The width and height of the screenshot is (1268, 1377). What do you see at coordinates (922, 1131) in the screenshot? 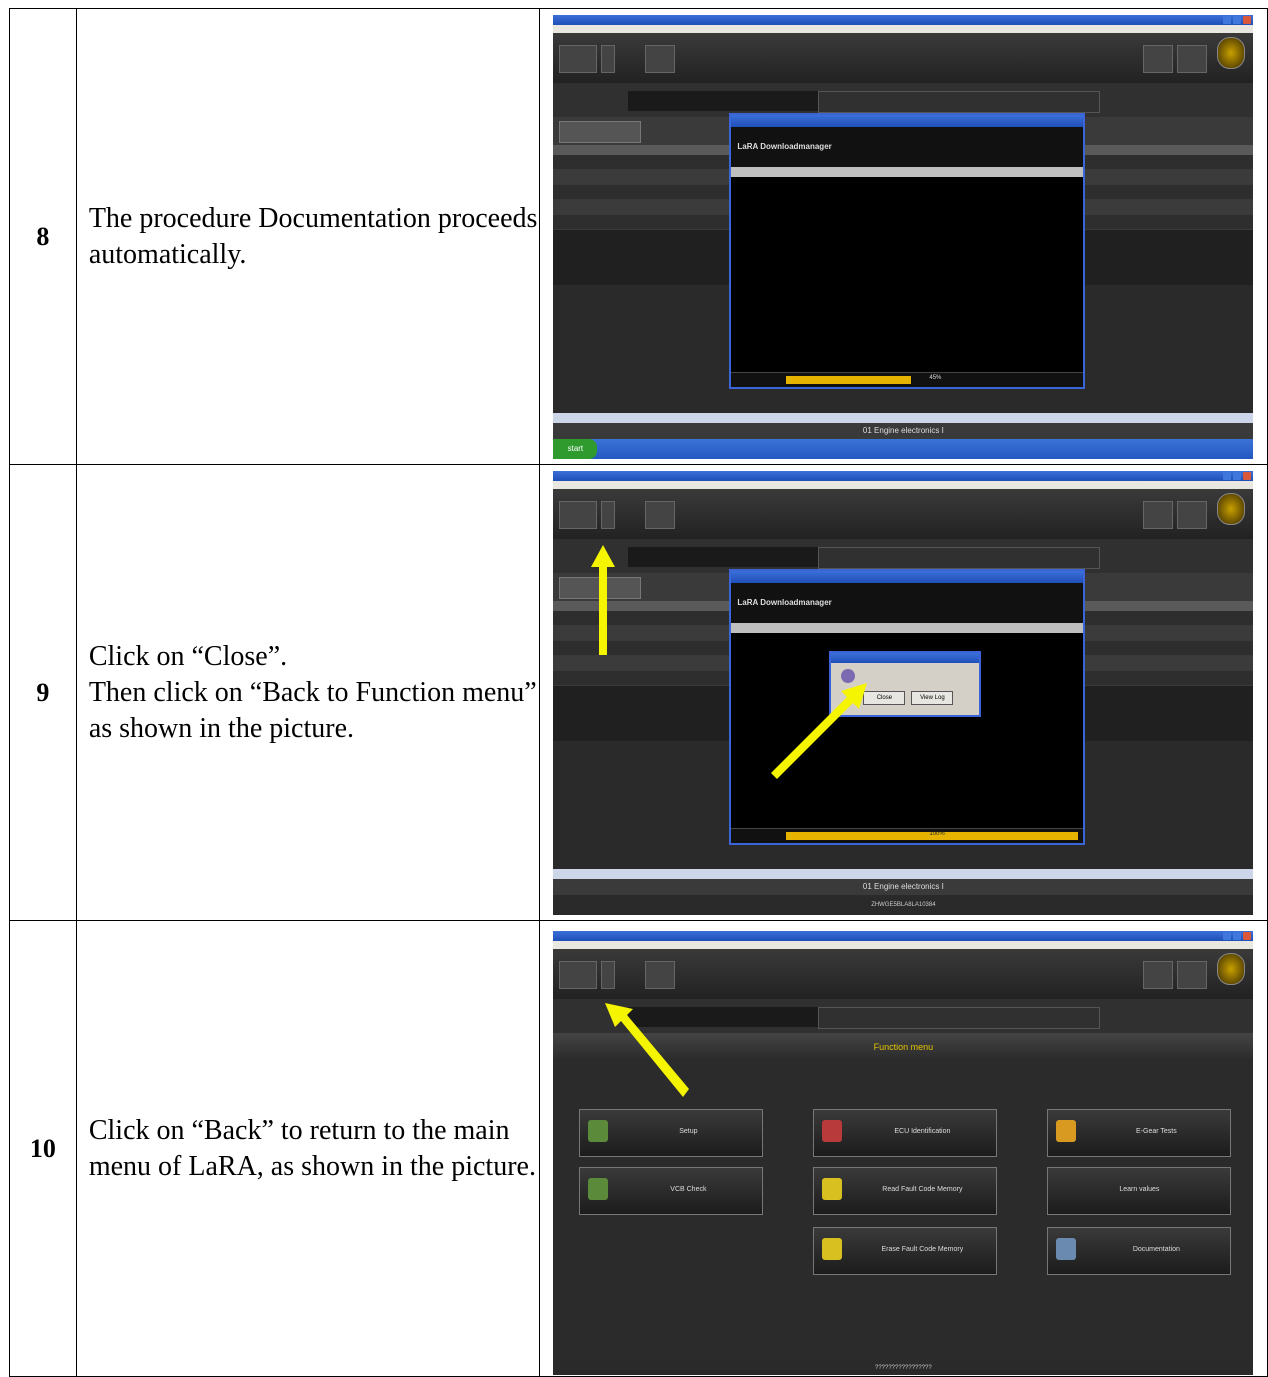
I see `button-label: ECU Identification` at bounding box center [922, 1131].